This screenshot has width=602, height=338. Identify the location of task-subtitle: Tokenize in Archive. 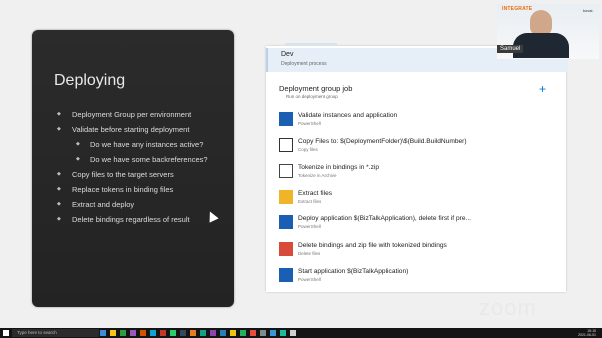
(317, 175).